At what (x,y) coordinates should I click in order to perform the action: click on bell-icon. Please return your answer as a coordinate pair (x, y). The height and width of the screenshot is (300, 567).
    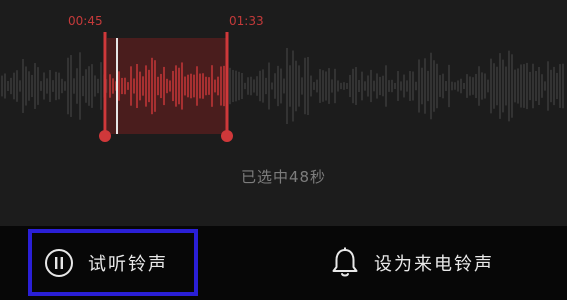
    Looking at the image, I should click on (345, 263).